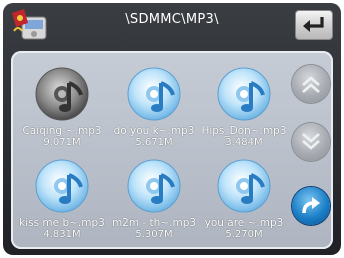 The width and height of the screenshot is (344, 258). Describe the element at coordinates (244, 234) in the screenshot. I see `file-size: 5.270M` at that location.